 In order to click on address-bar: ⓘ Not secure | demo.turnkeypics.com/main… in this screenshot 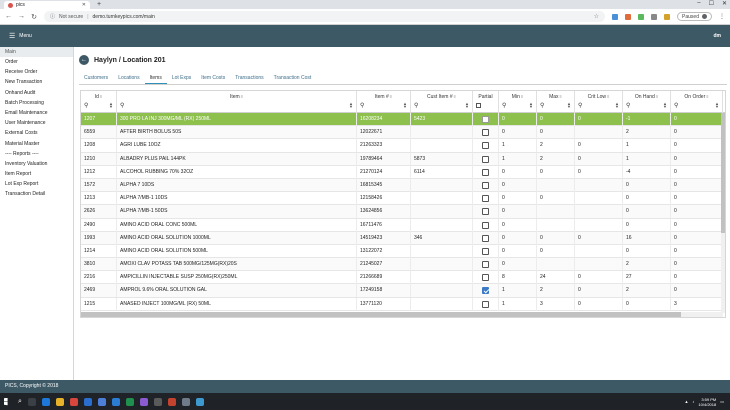, I will do `click(325, 16)`.